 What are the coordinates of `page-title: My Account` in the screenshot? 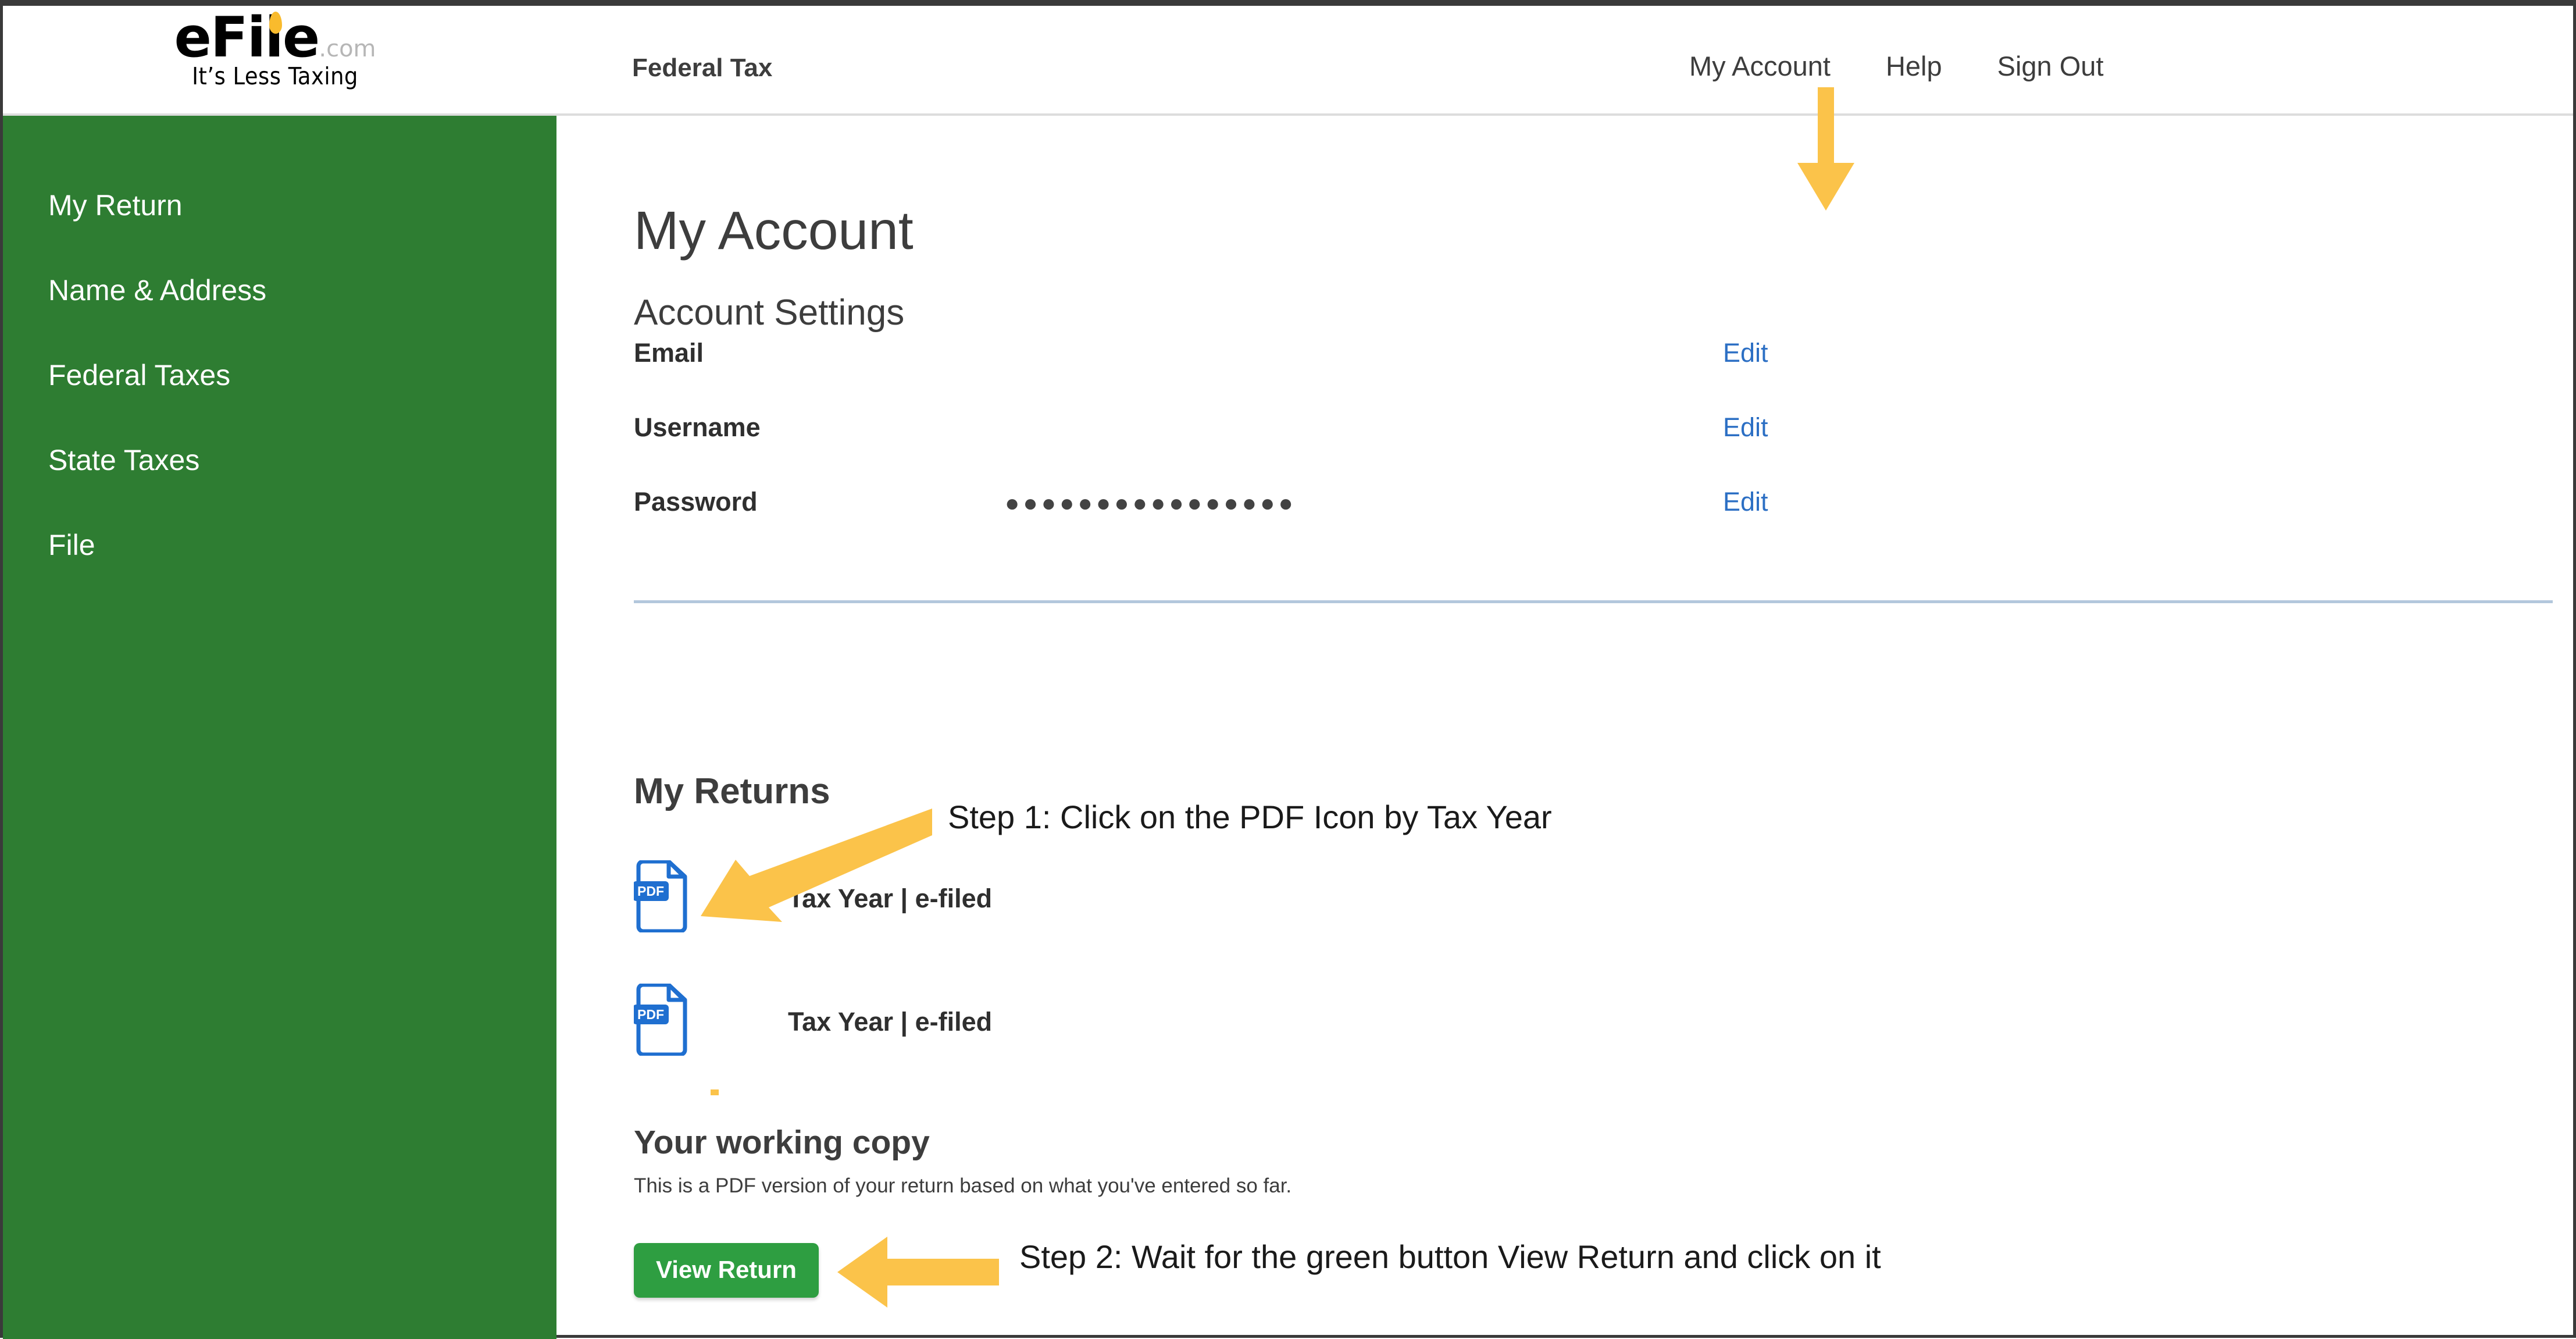 It's located at (774, 230).